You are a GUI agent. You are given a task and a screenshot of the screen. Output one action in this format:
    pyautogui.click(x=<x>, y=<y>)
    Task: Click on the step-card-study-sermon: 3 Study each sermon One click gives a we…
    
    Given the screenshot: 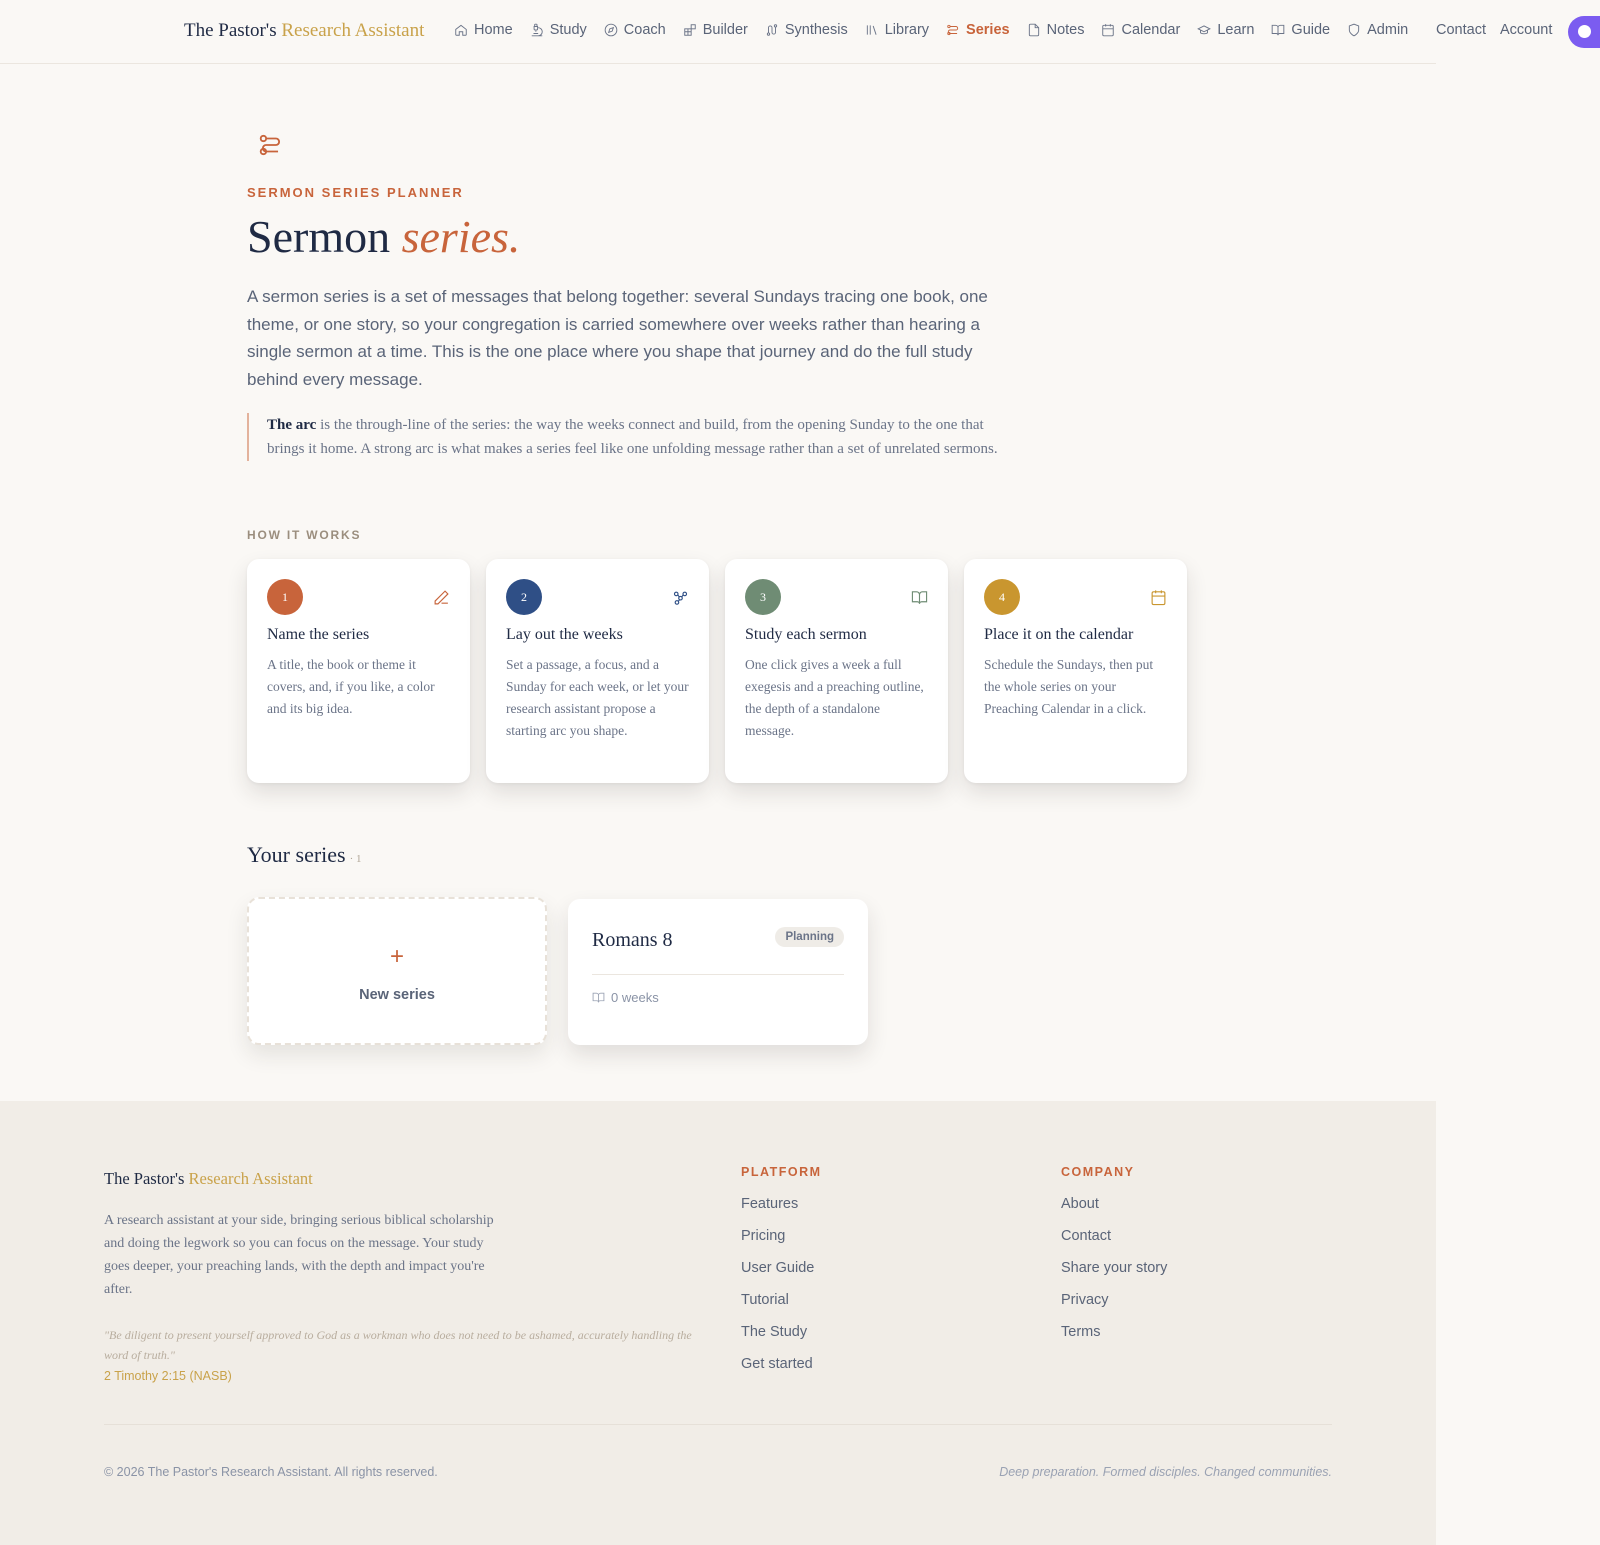 What is the action you would take?
    pyautogui.click(x=836, y=671)
    